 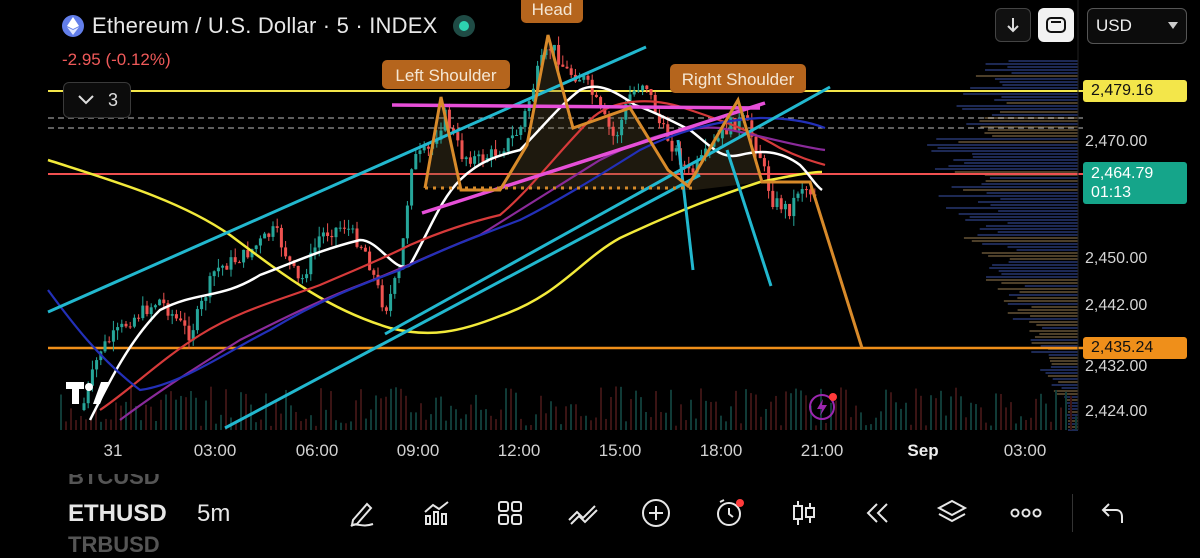 What do you see at coordinates (1114, 25) in the screenshot?
I see `currency-value: USD` at bounding box center [1114, 25].